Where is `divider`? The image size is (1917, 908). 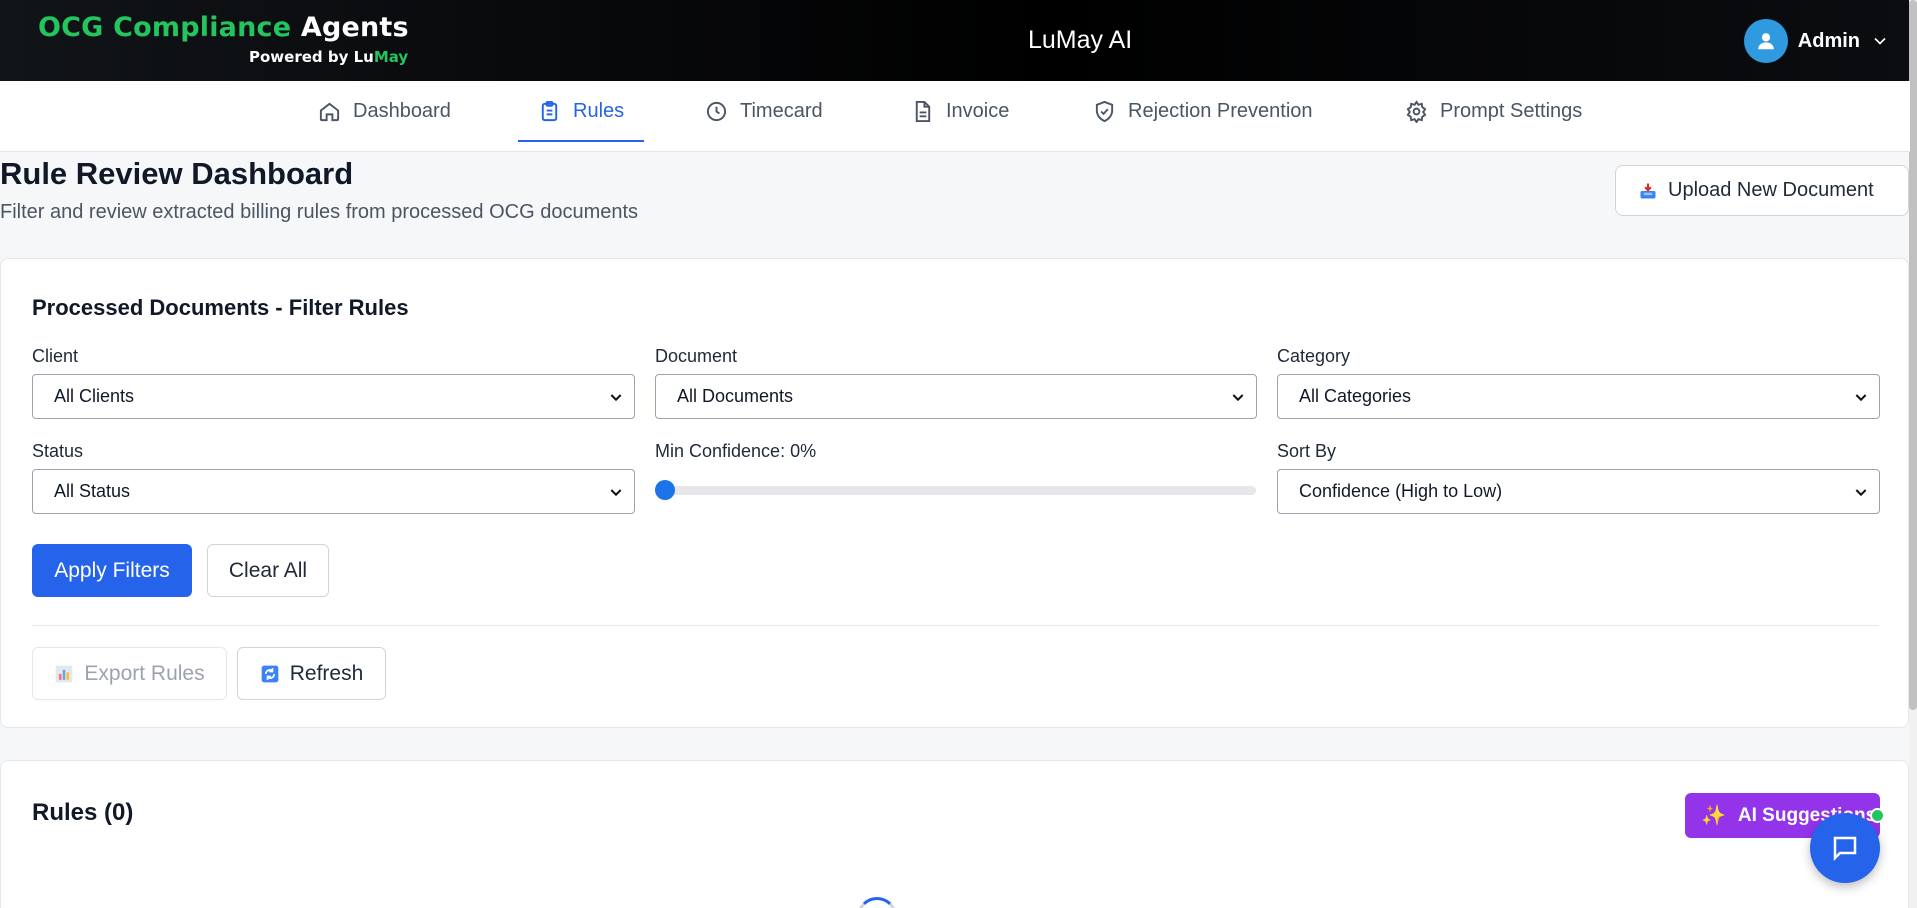
divider is located at coordinates (955, 625).